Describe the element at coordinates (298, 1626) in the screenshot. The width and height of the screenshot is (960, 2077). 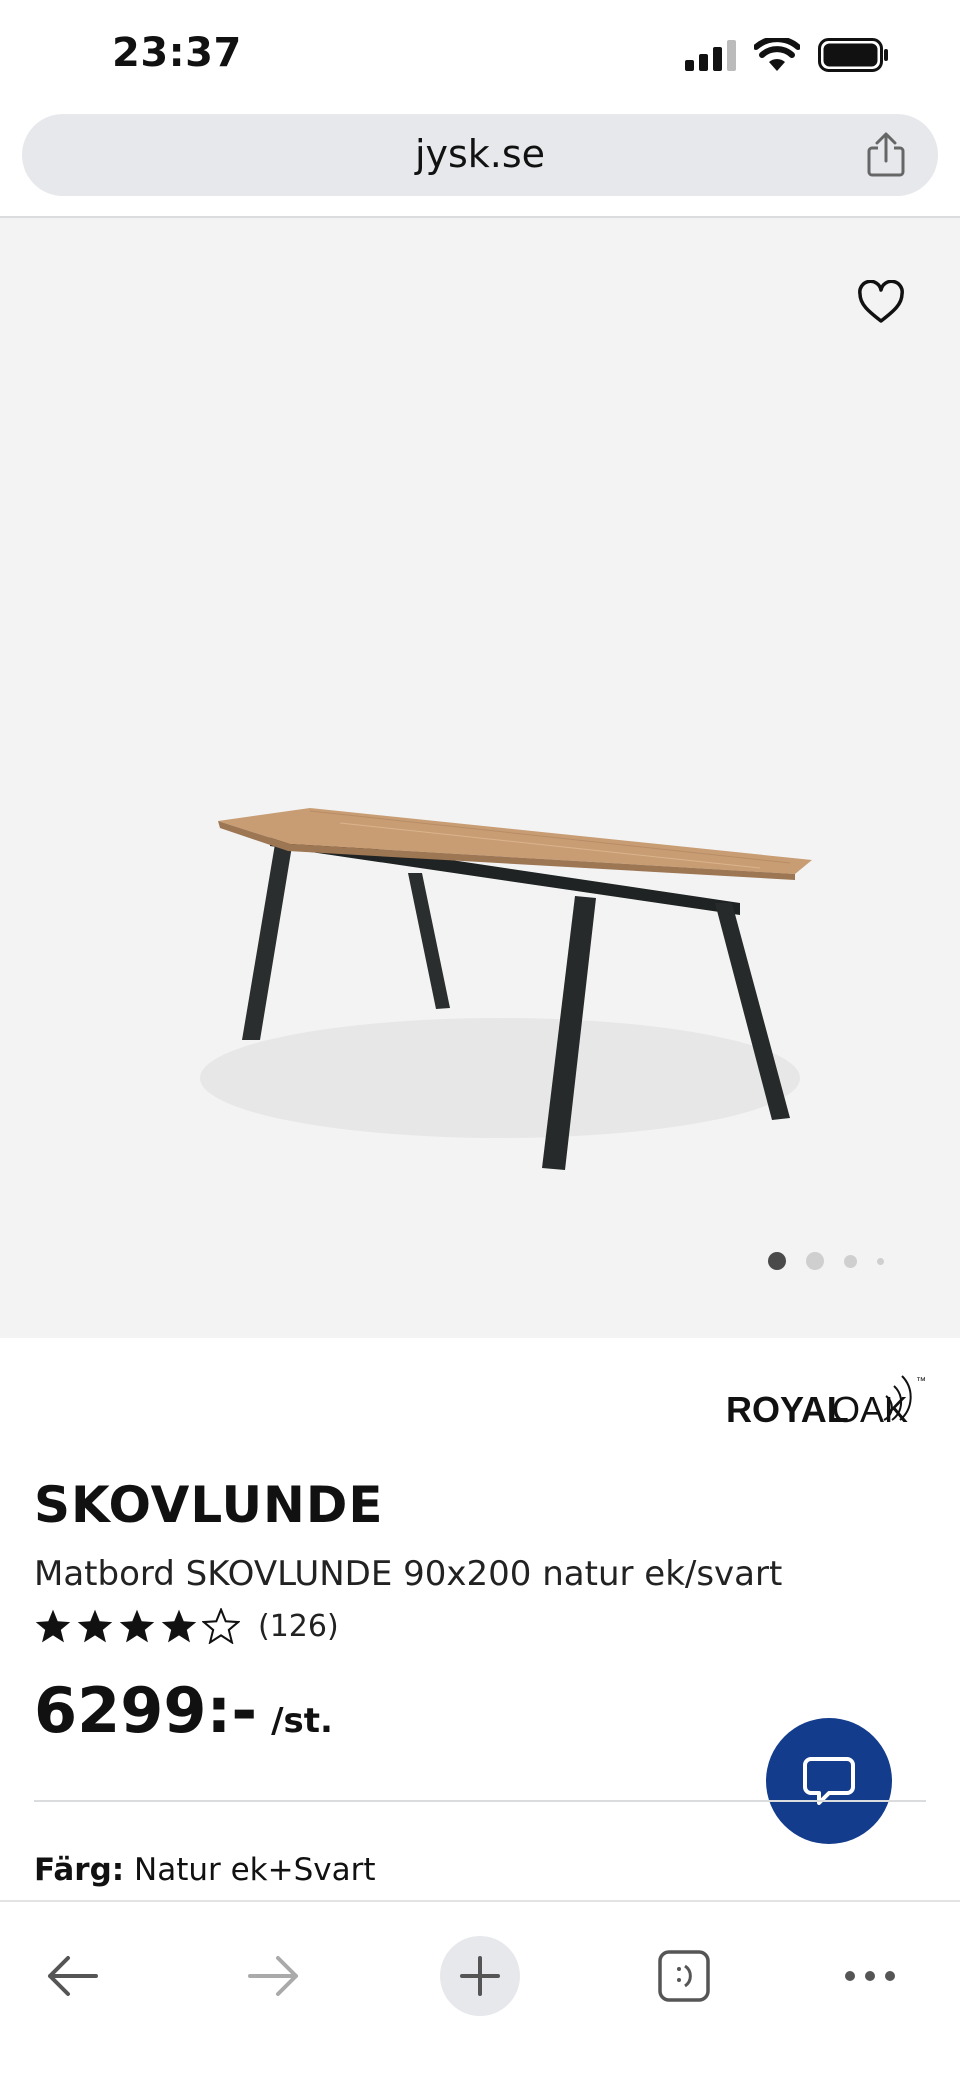
I see `review-count: (126)` at that location.